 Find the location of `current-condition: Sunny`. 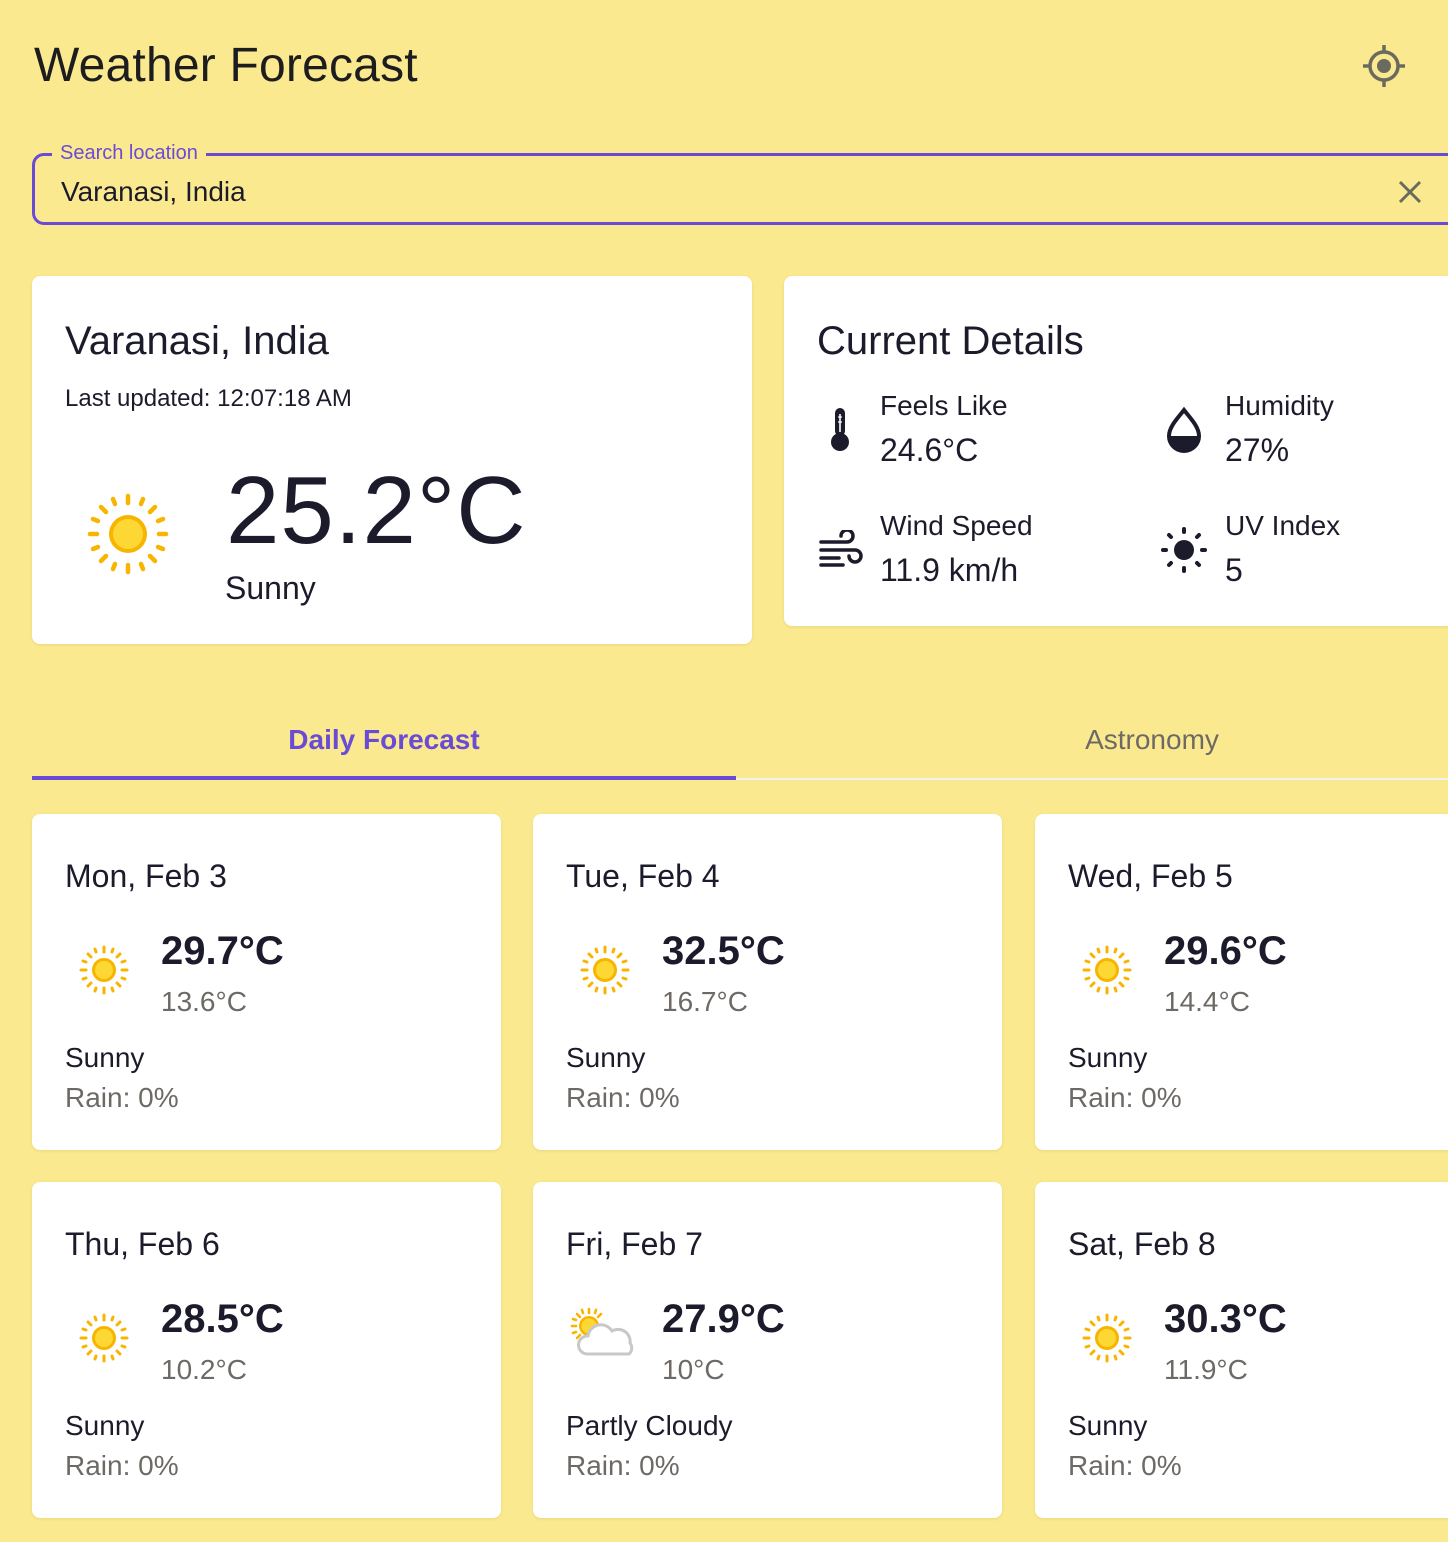

current-condition: Sunny is located at coordinates (270, 588).